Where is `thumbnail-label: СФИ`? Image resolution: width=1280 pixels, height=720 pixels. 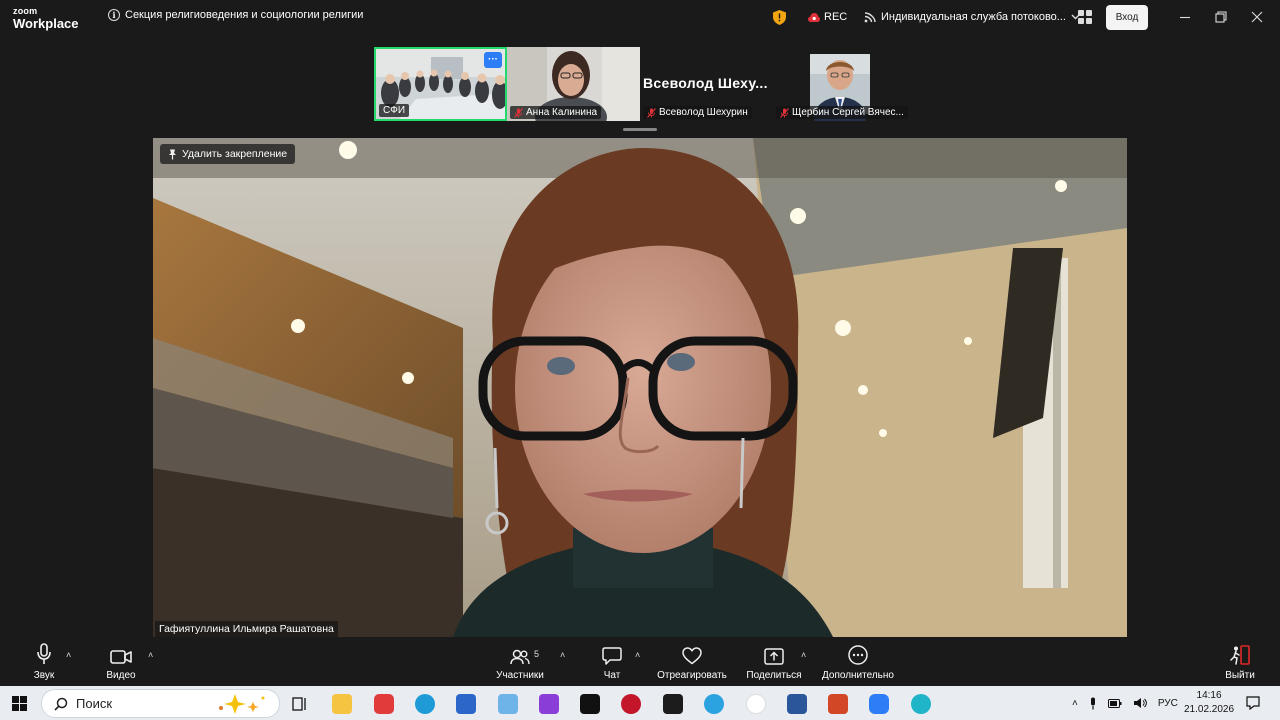 thumbnail-label: СФИ is located at coordinates (394, 110).